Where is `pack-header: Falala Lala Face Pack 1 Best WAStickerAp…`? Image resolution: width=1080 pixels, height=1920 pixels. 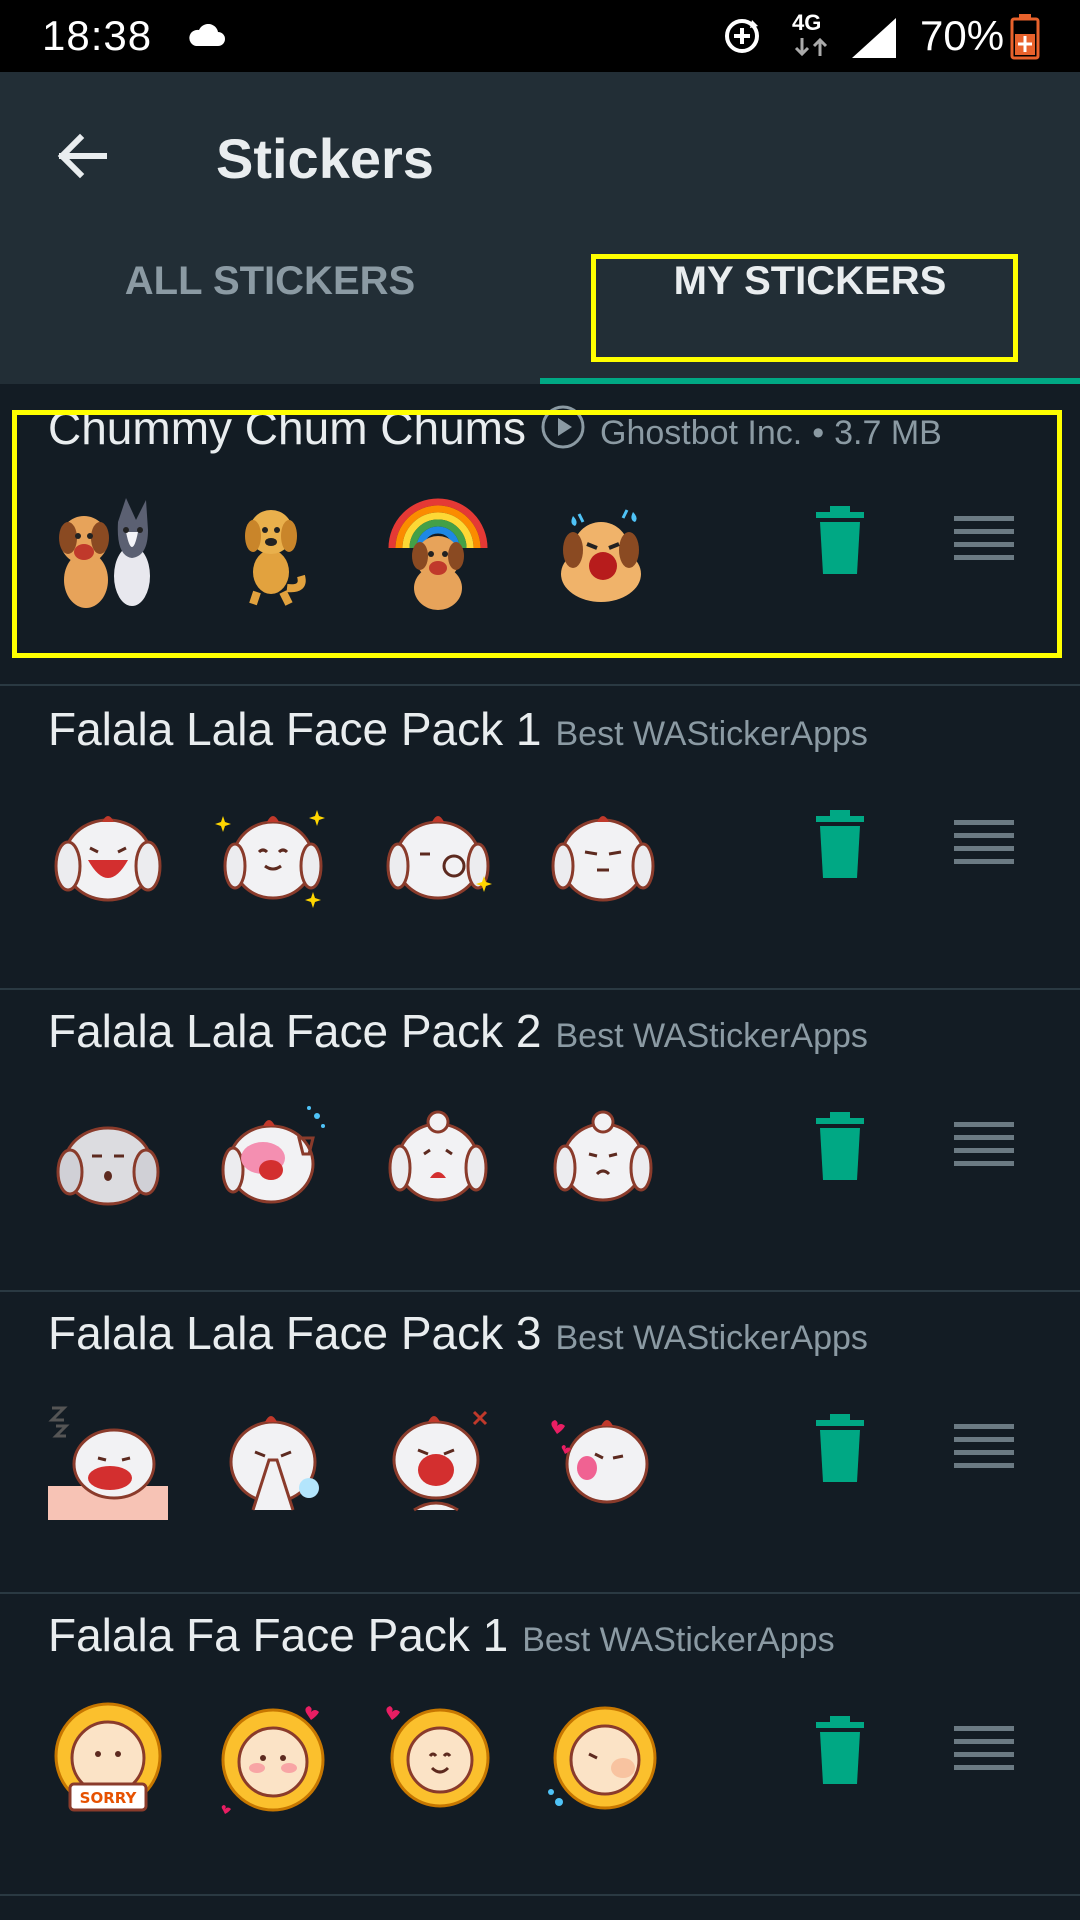
pack-header: Falala Lala Face Pack 1 Best WAStickerAp… is located at coordinates (458, 729).